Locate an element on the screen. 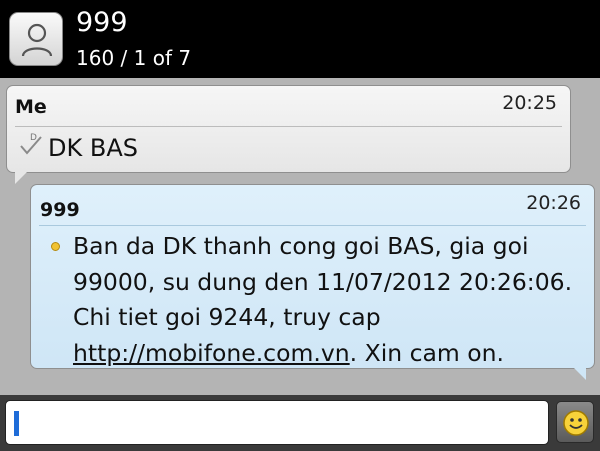 This screenshot has height=451, width=600. contact-avatar is located at coordinates (36, 39).